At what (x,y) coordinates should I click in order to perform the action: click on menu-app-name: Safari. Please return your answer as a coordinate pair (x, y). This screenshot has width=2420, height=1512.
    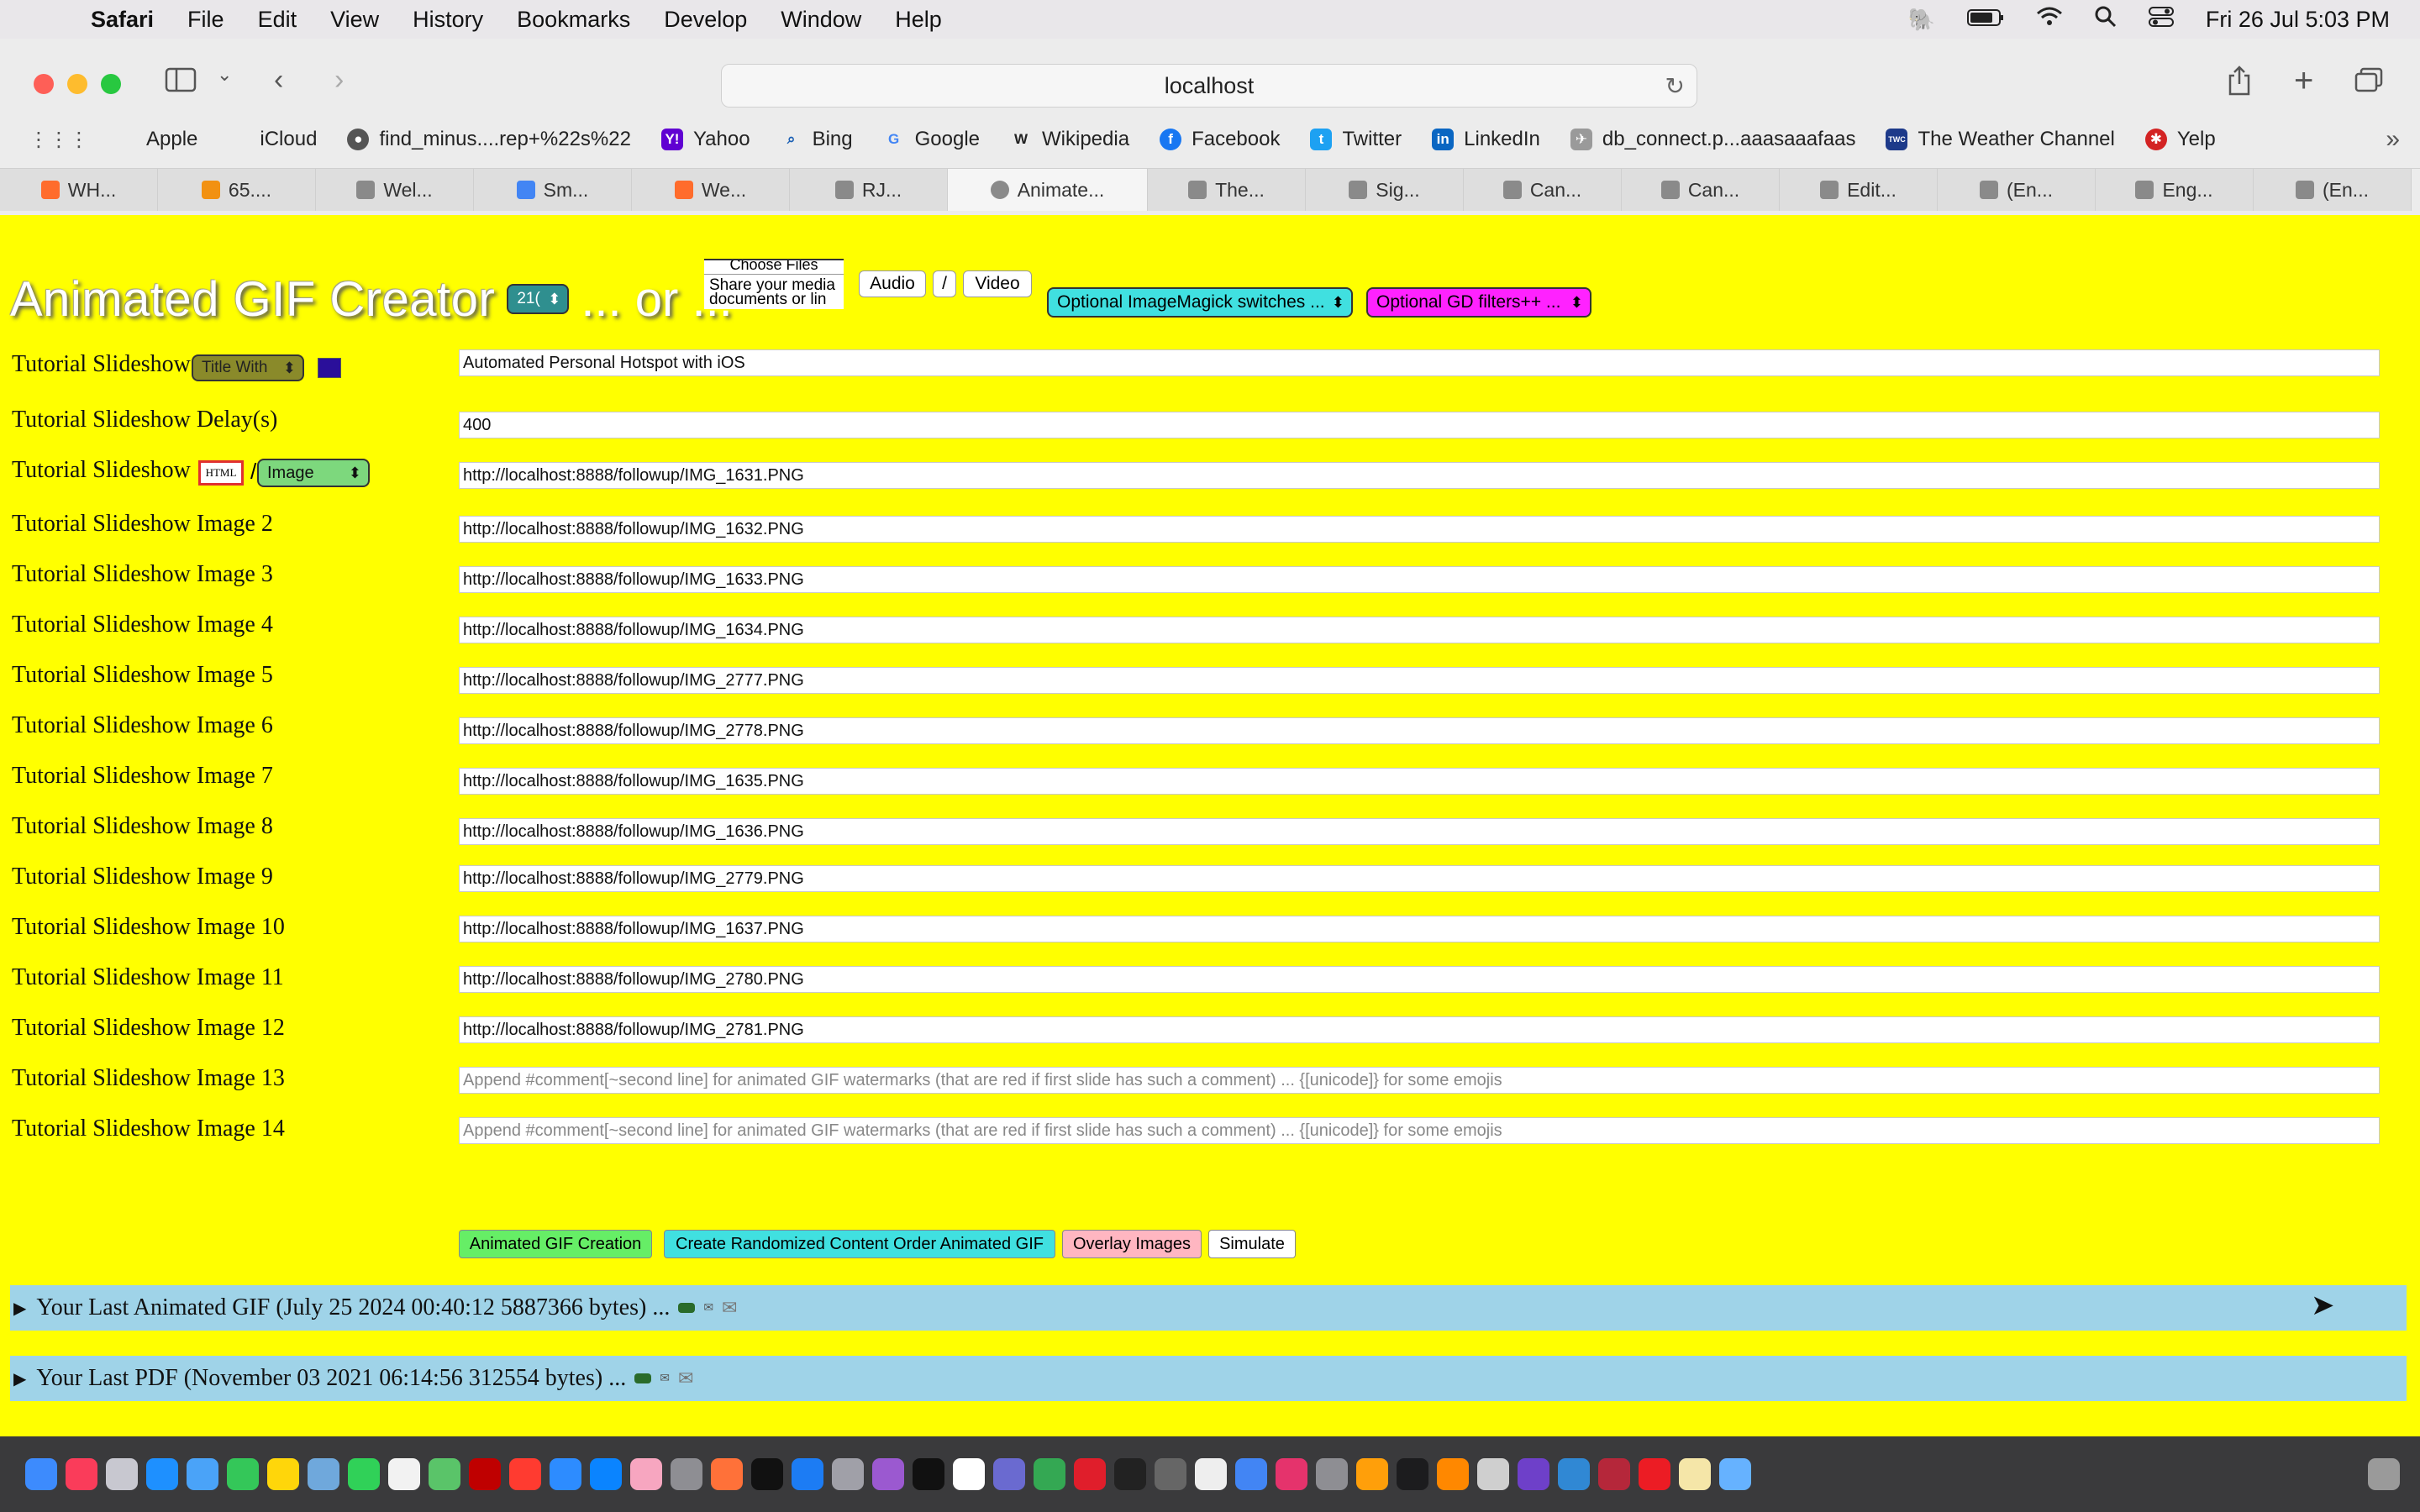
    Looking at the image, I should click on (123, 20).